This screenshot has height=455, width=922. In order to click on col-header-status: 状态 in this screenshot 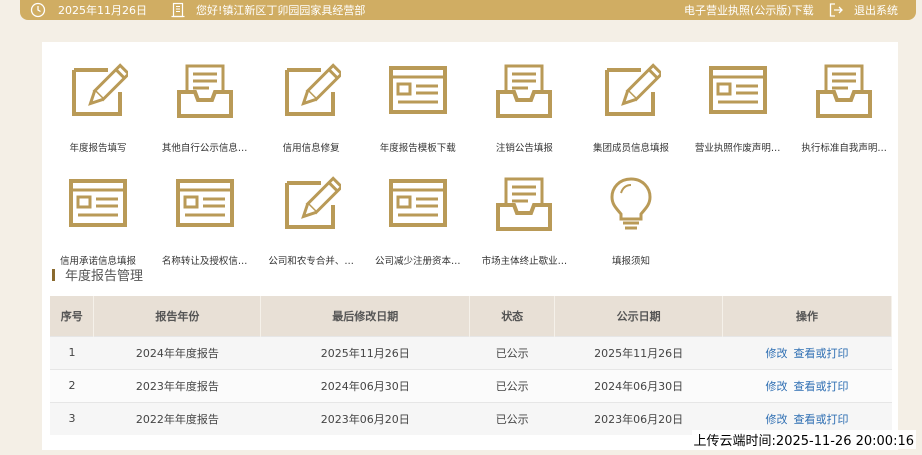, I will do `click(512, 316)`.